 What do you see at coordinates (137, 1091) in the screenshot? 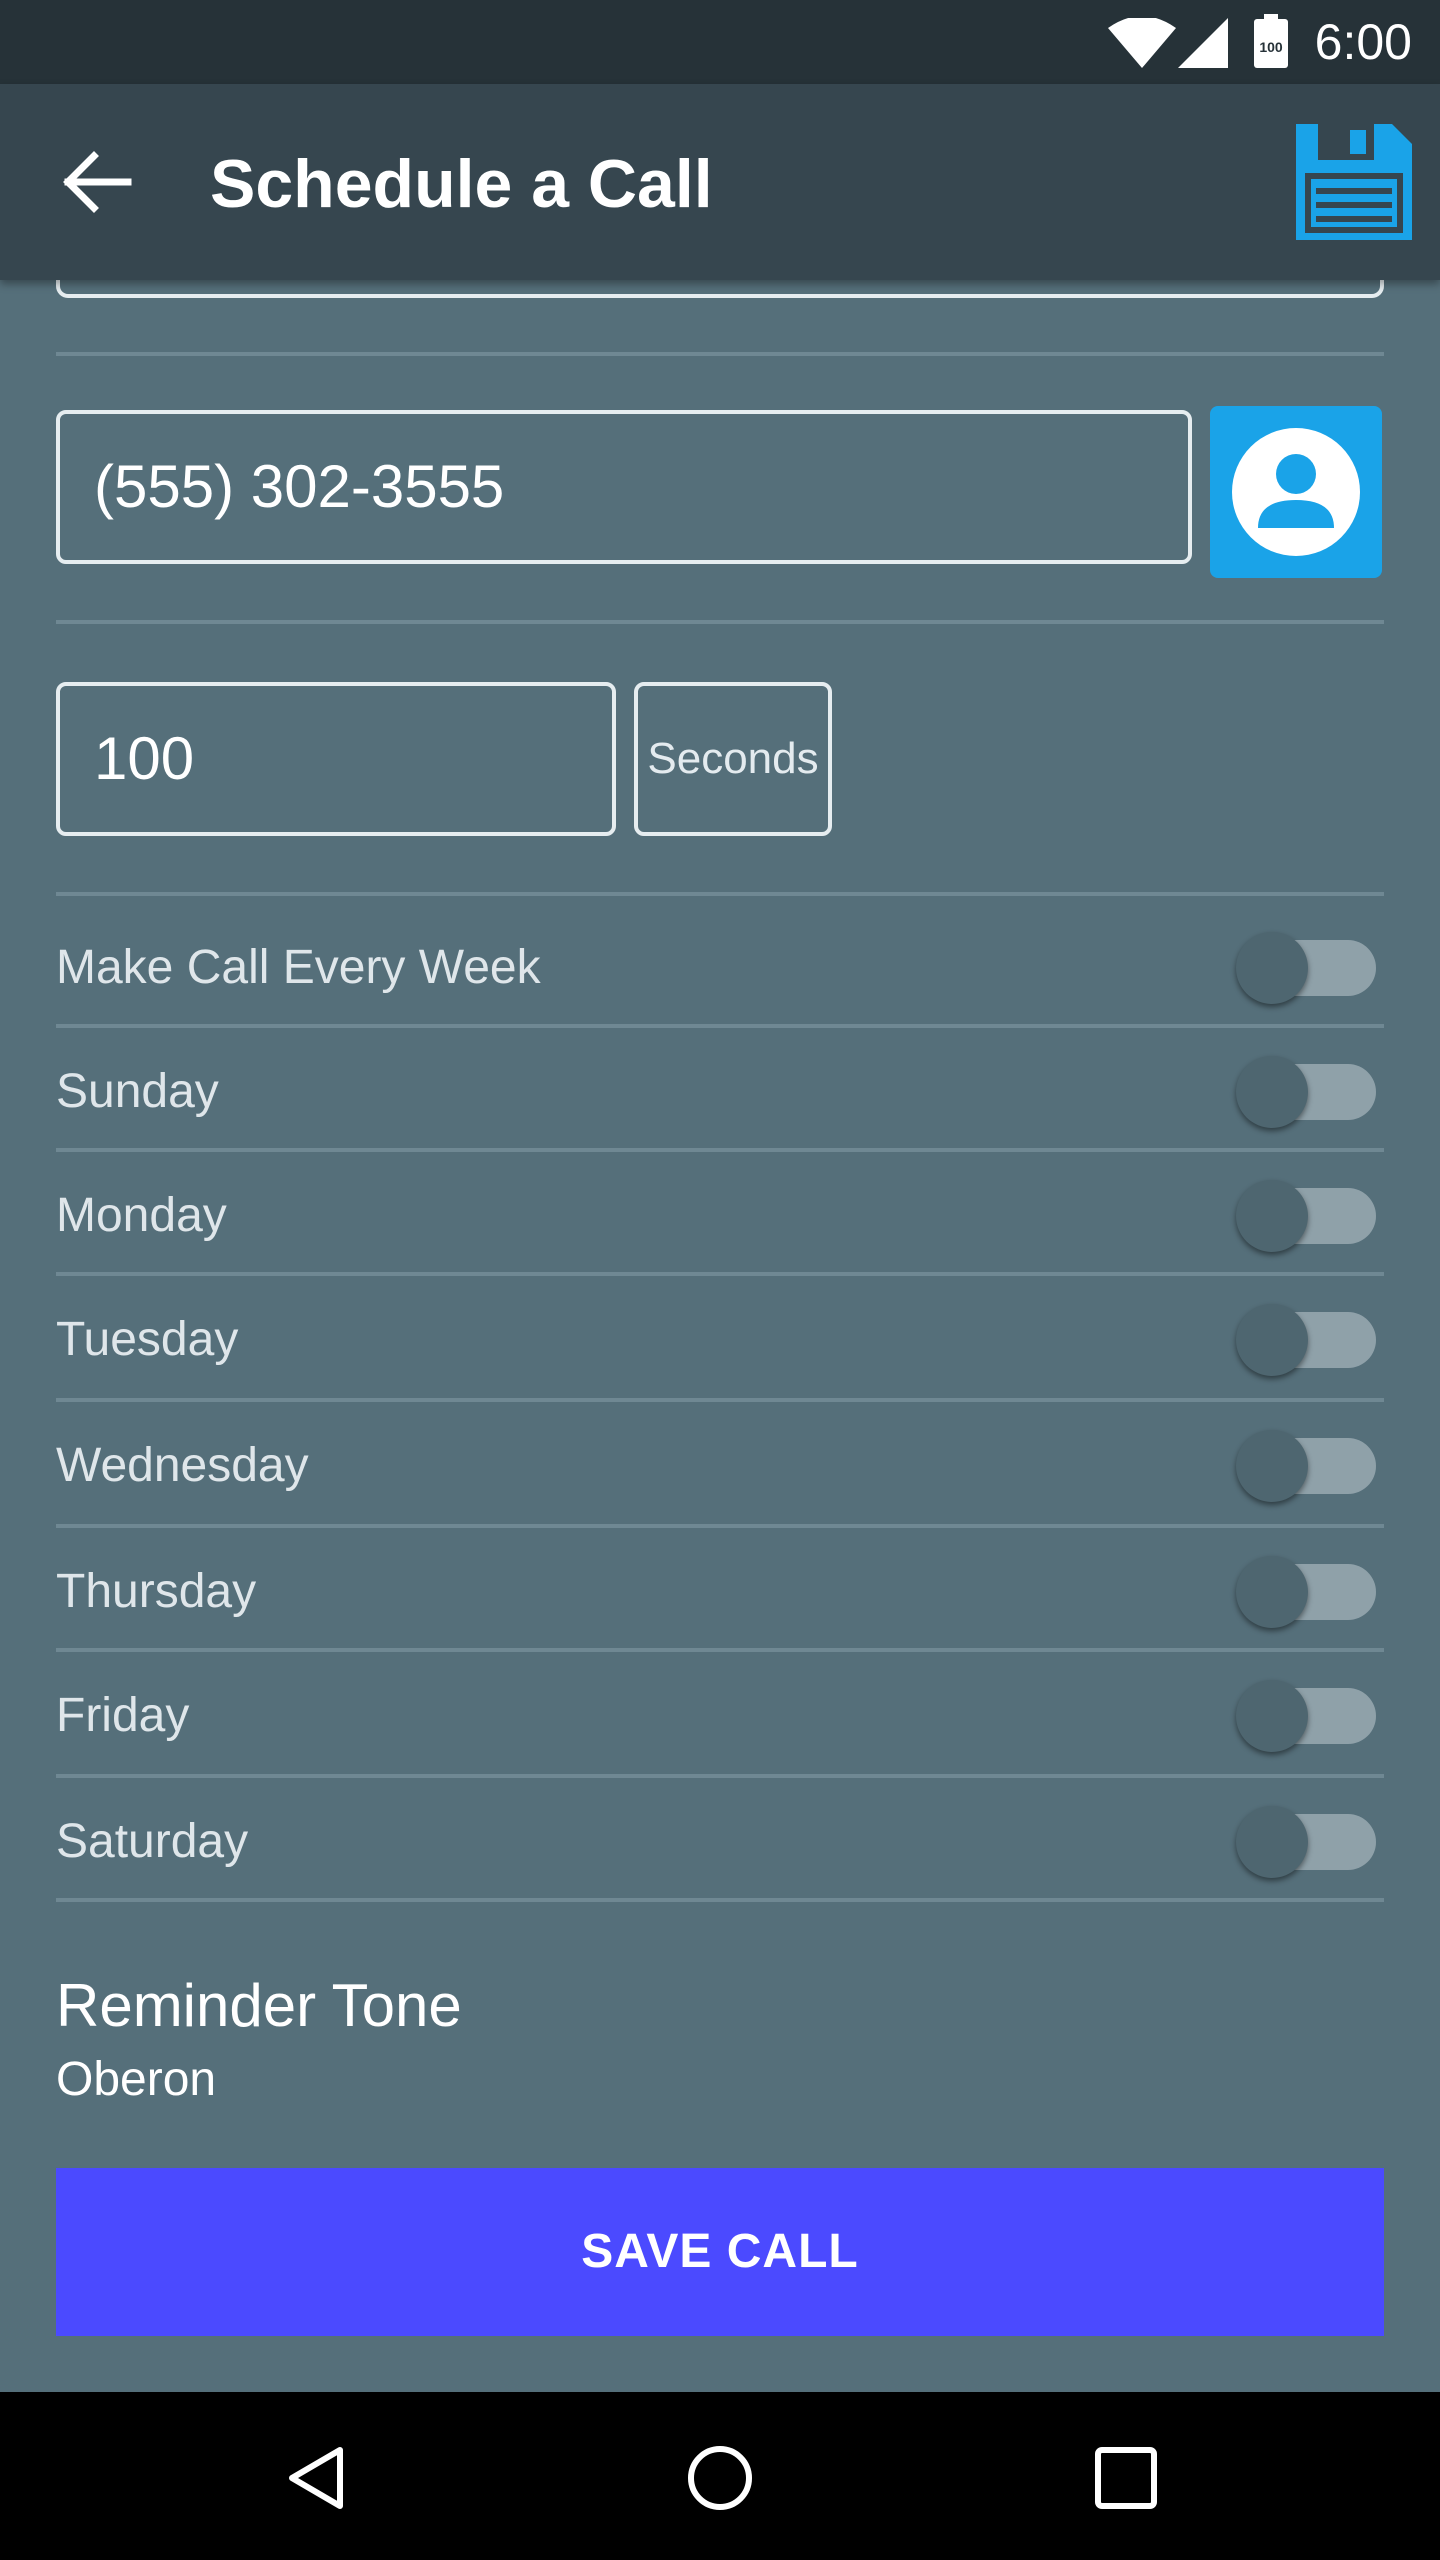
I see `toggle-label-sunday: Sunday` at bounding box center [137, 1091].